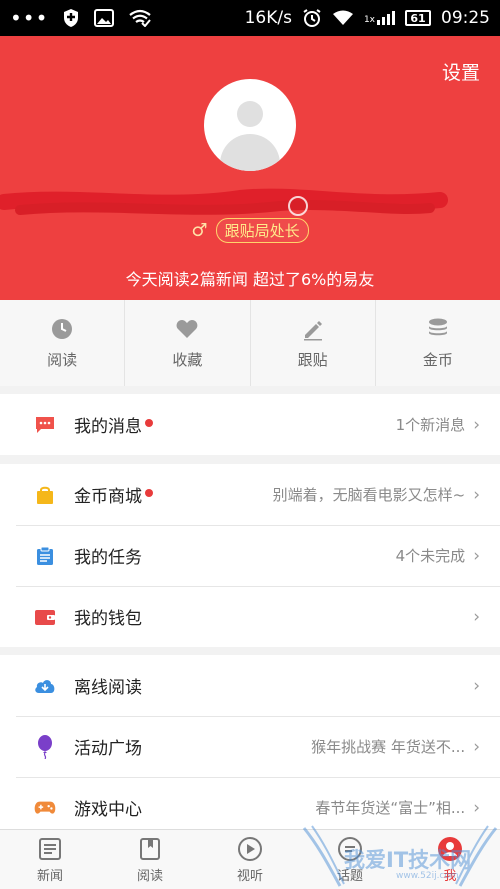 The height and width of the screenshot is (889, 500). I want to click on battery-level: 61, so click(418, 18).